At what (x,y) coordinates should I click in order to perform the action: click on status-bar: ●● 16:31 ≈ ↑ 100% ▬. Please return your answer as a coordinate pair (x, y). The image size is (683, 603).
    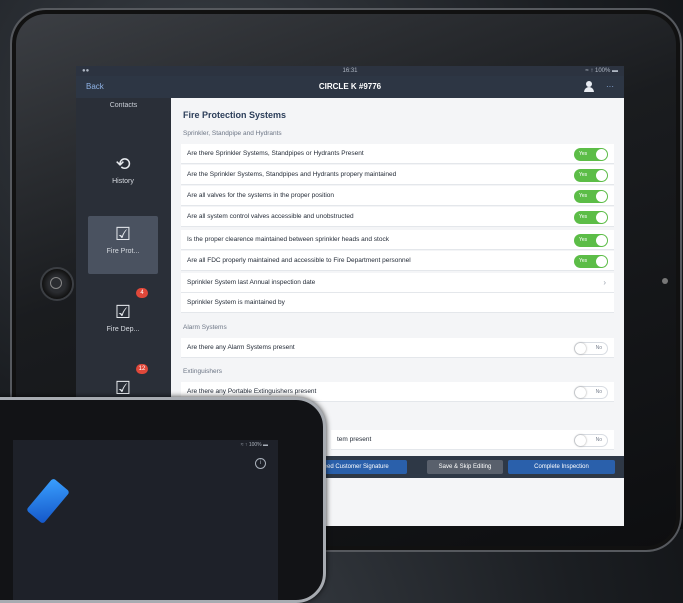
    Looking at the image, I should click on (350, 71).